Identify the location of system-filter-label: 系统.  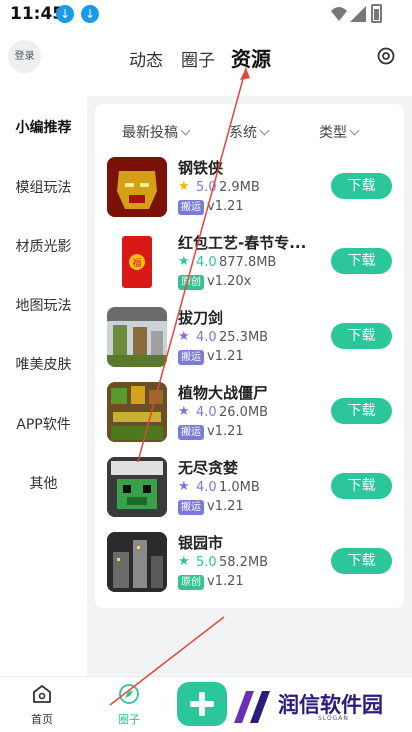
(243, 133).